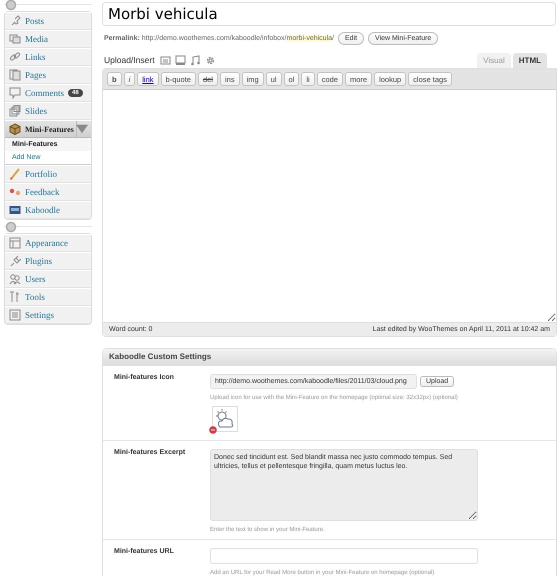 The height and width of the screenshot is (576, 560). What do you see at coordinates (180, 60) in the screenshot?
I see `video-icon` at bounding box center [180, 60].